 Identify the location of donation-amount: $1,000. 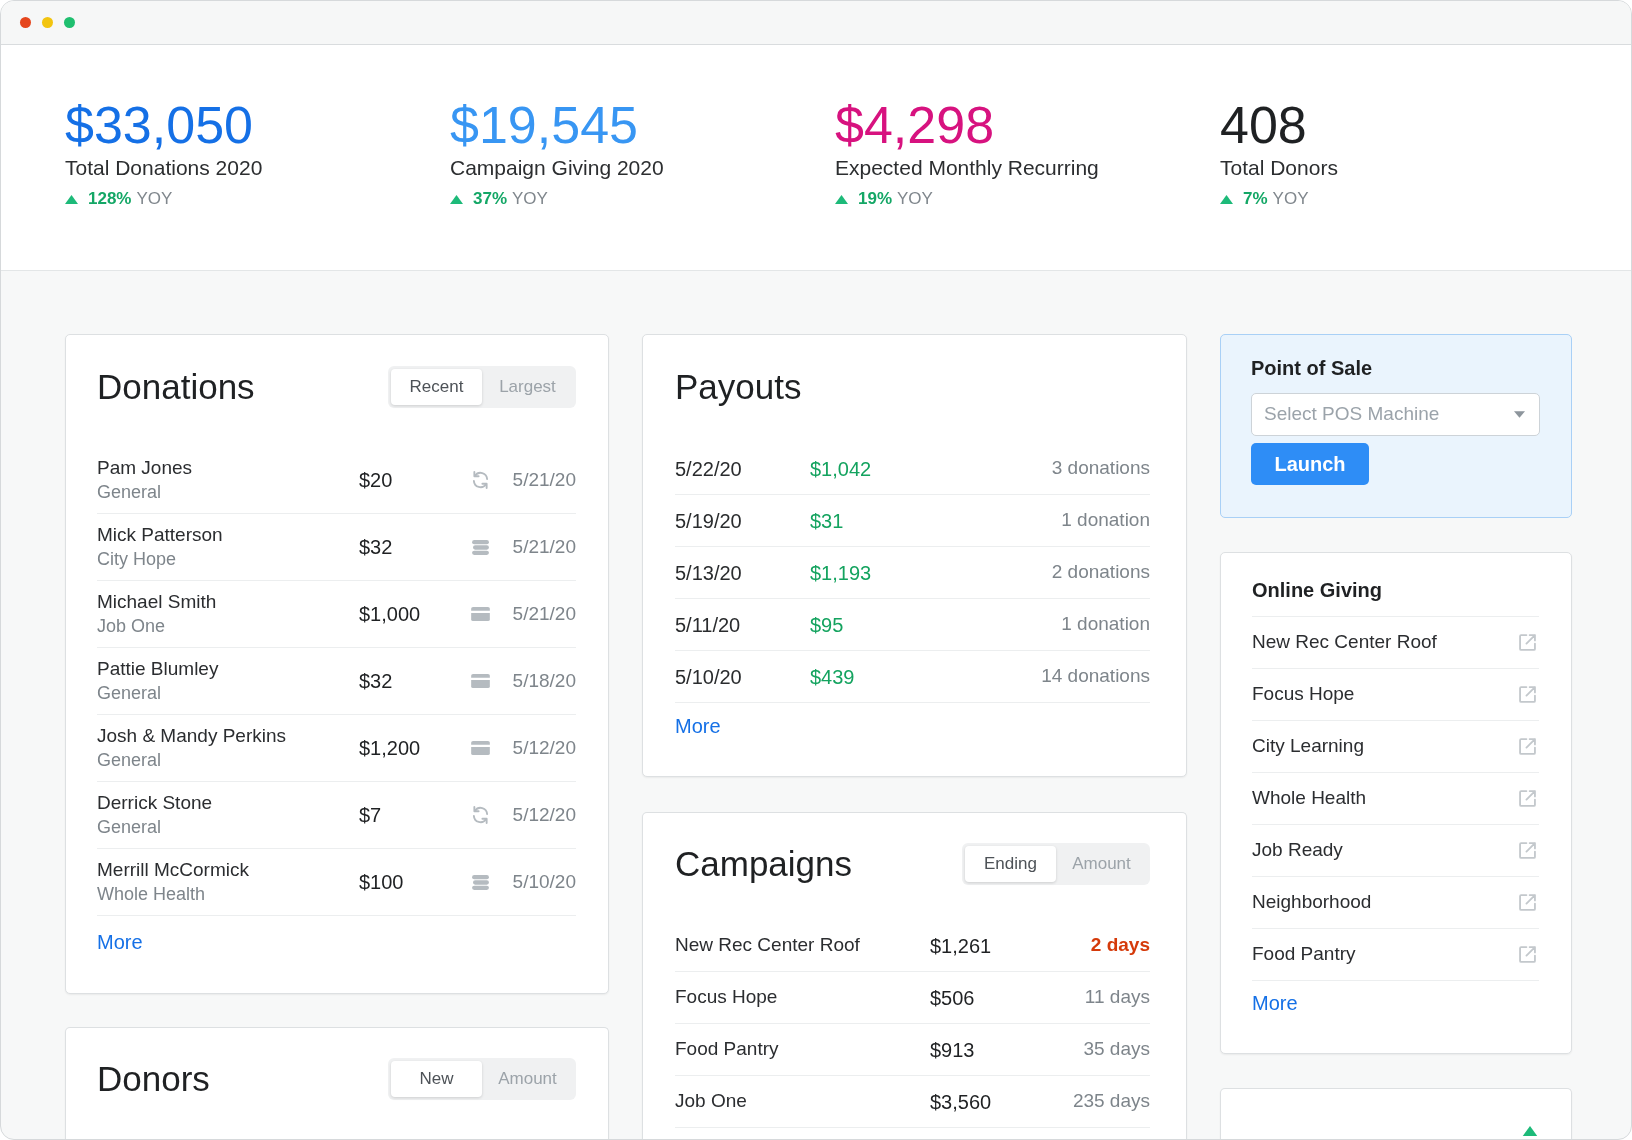
(390, 614).